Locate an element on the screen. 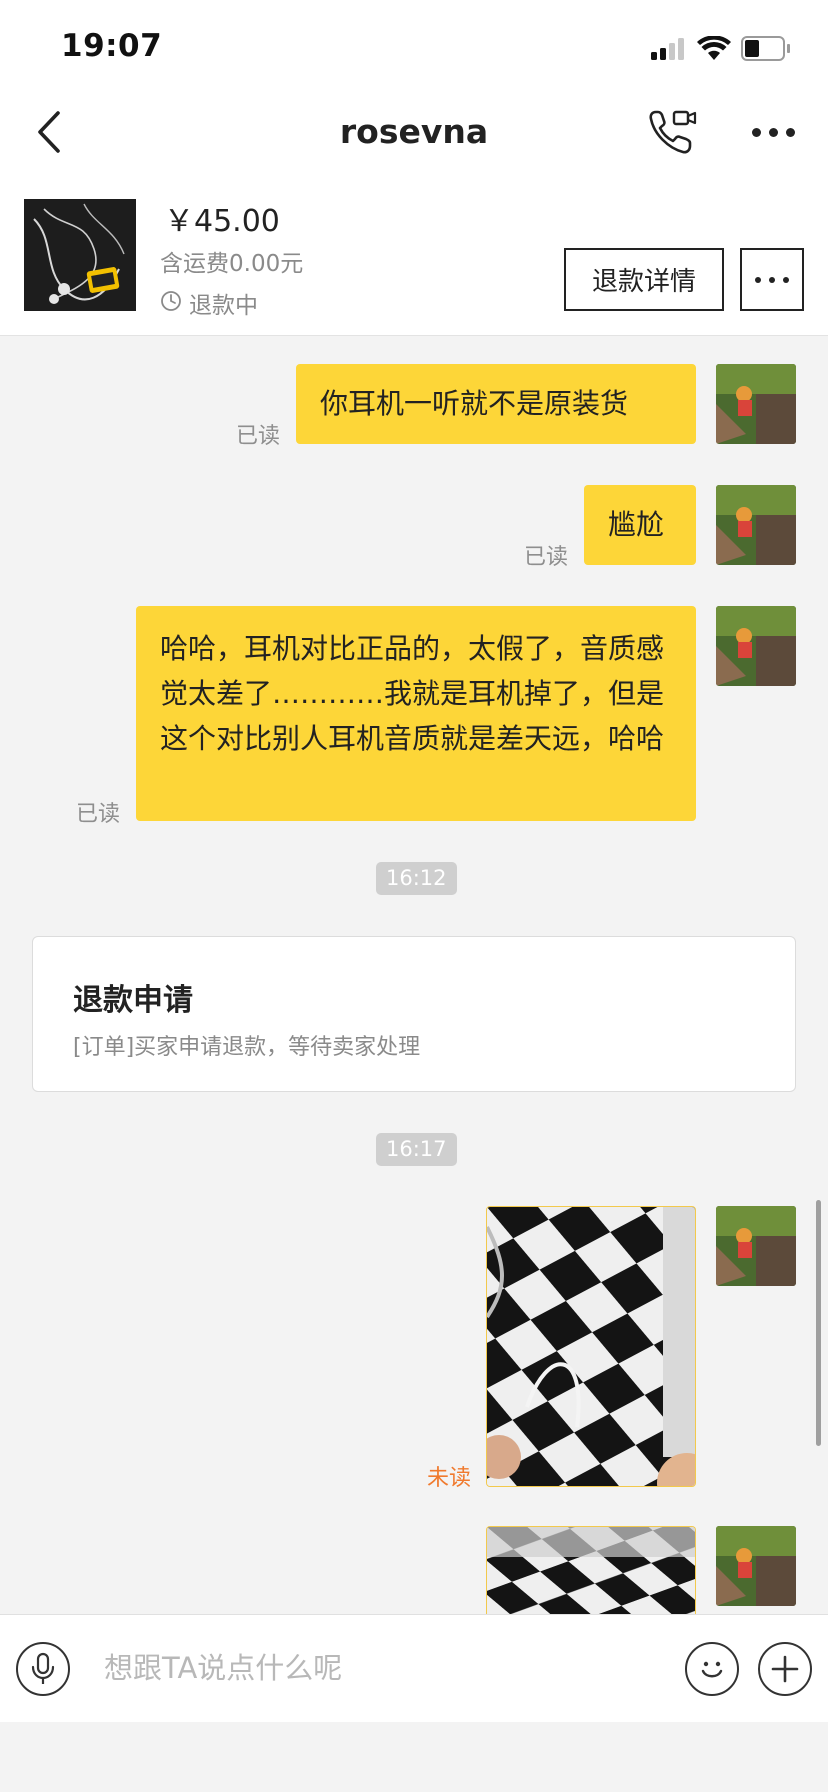 The image size is (828, 1792). cellular-signal-icon is located at coordinates (669, 49).